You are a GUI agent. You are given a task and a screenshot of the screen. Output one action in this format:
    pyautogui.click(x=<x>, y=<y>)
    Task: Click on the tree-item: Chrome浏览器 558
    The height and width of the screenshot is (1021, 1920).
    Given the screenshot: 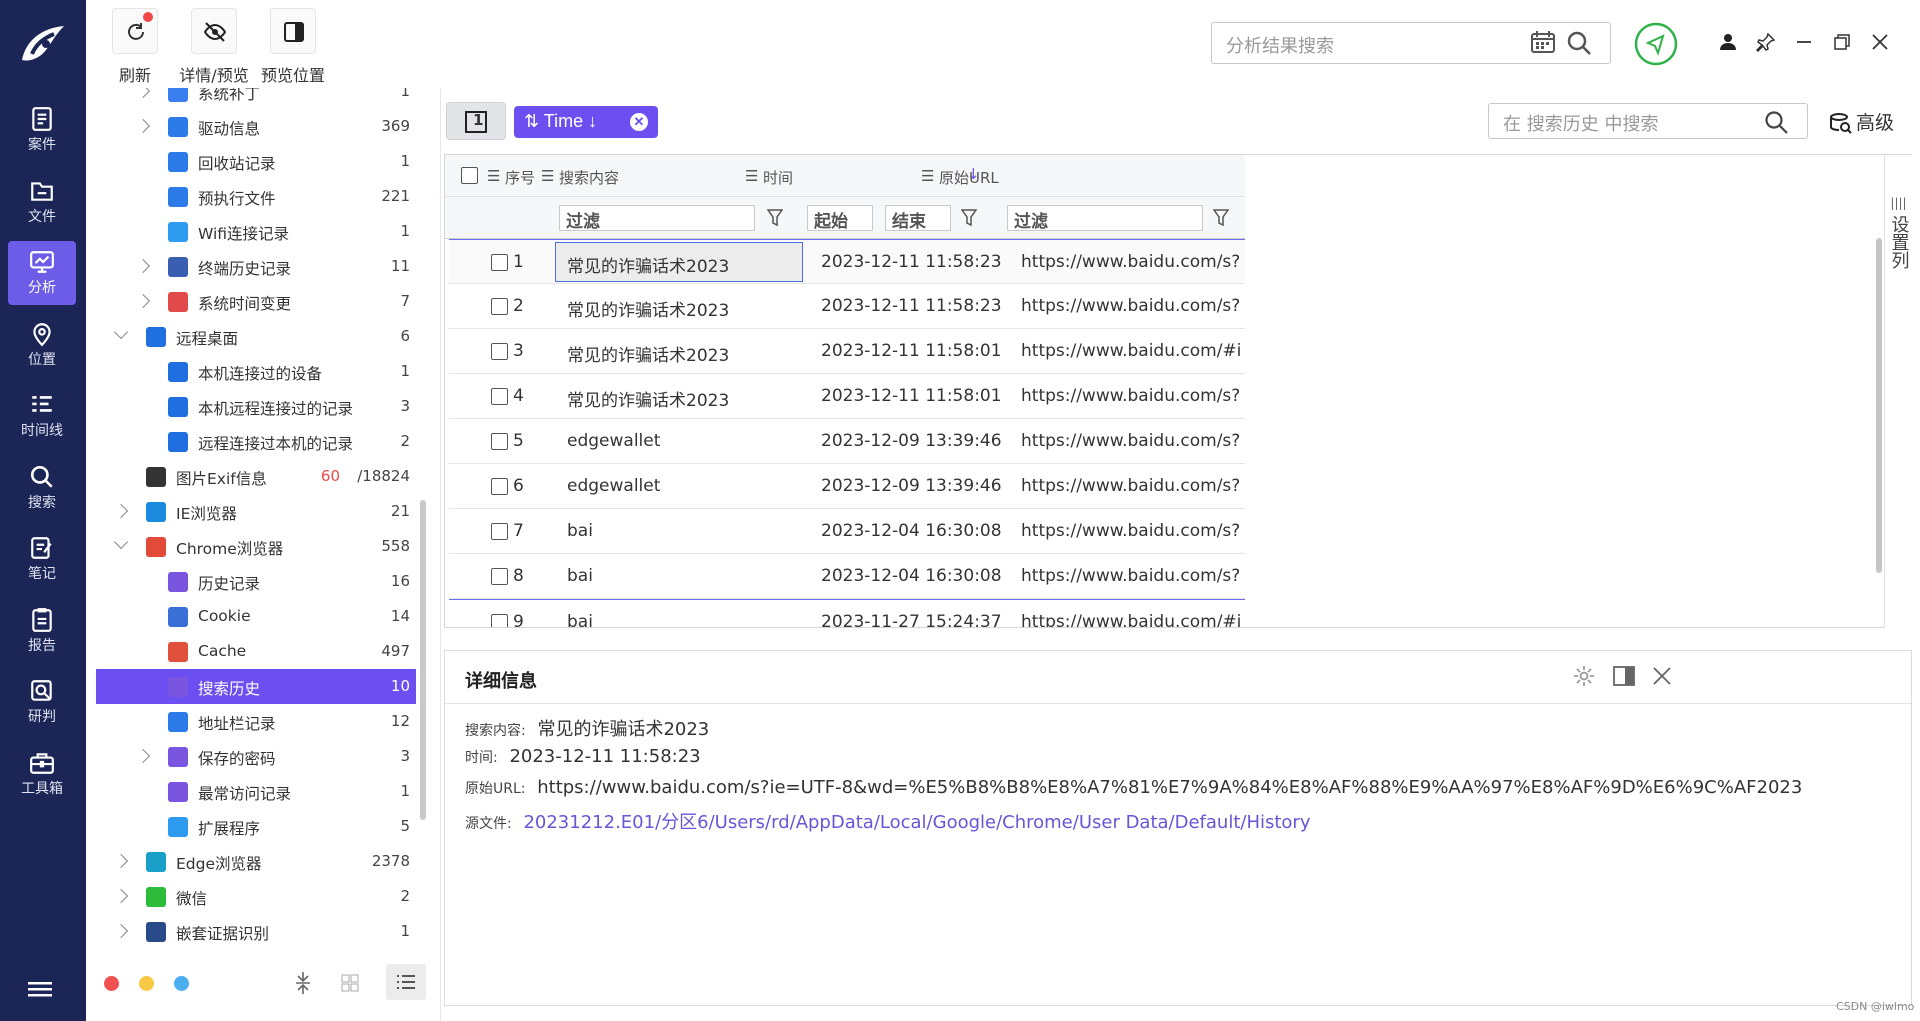 What is the action you would take?
    pyautogui.click(x=256, y=546)
    